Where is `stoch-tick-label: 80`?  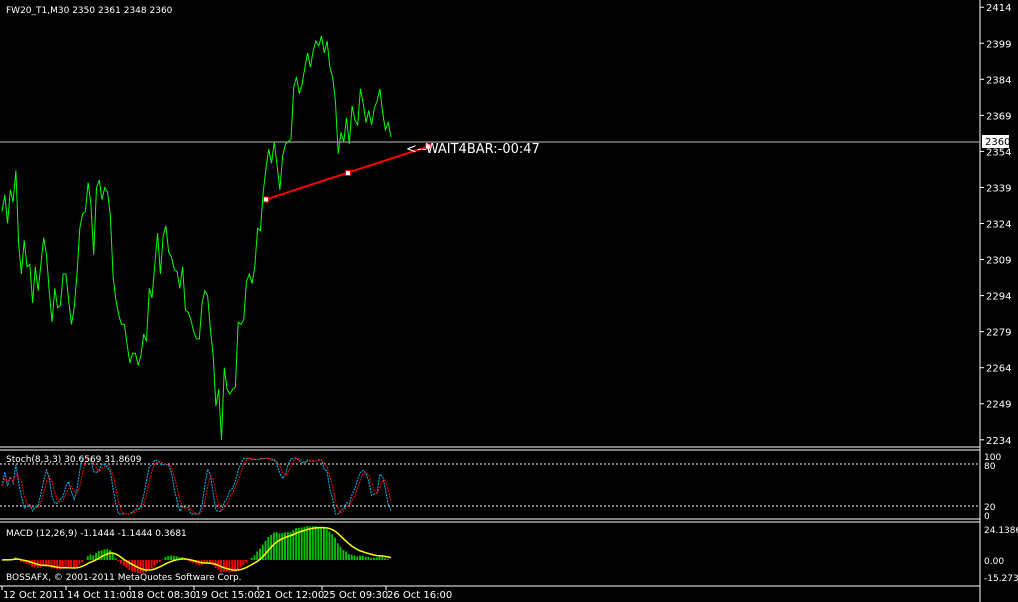 stoch-tick-label: 80 is located at coordinates (990, 467).